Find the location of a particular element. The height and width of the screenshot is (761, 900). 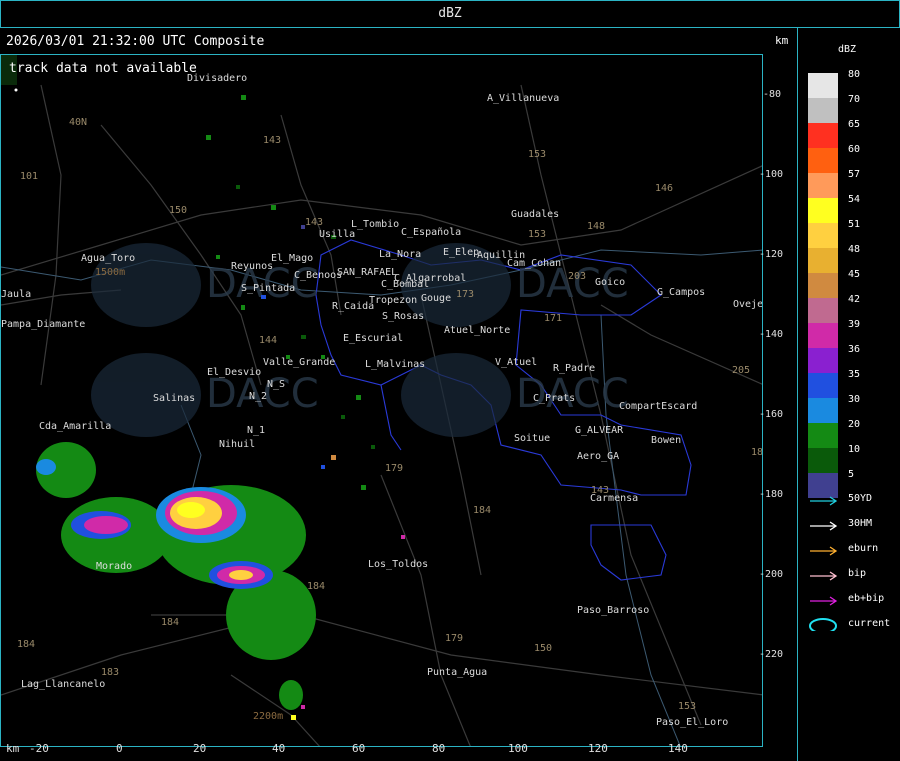

legend-value: 10 is located at coordinates (854, 449).